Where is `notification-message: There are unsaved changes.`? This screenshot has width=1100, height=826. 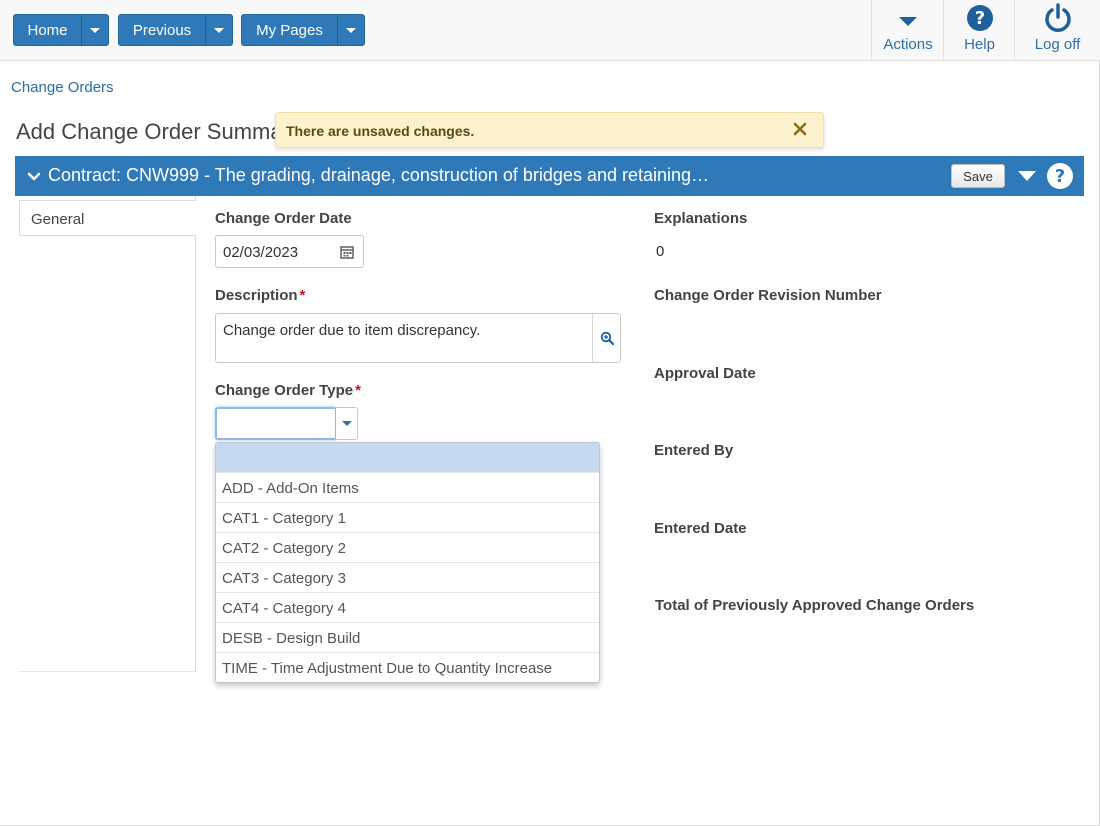
notification-message: There are unsaved changes. is located at coordinates (380, 131).